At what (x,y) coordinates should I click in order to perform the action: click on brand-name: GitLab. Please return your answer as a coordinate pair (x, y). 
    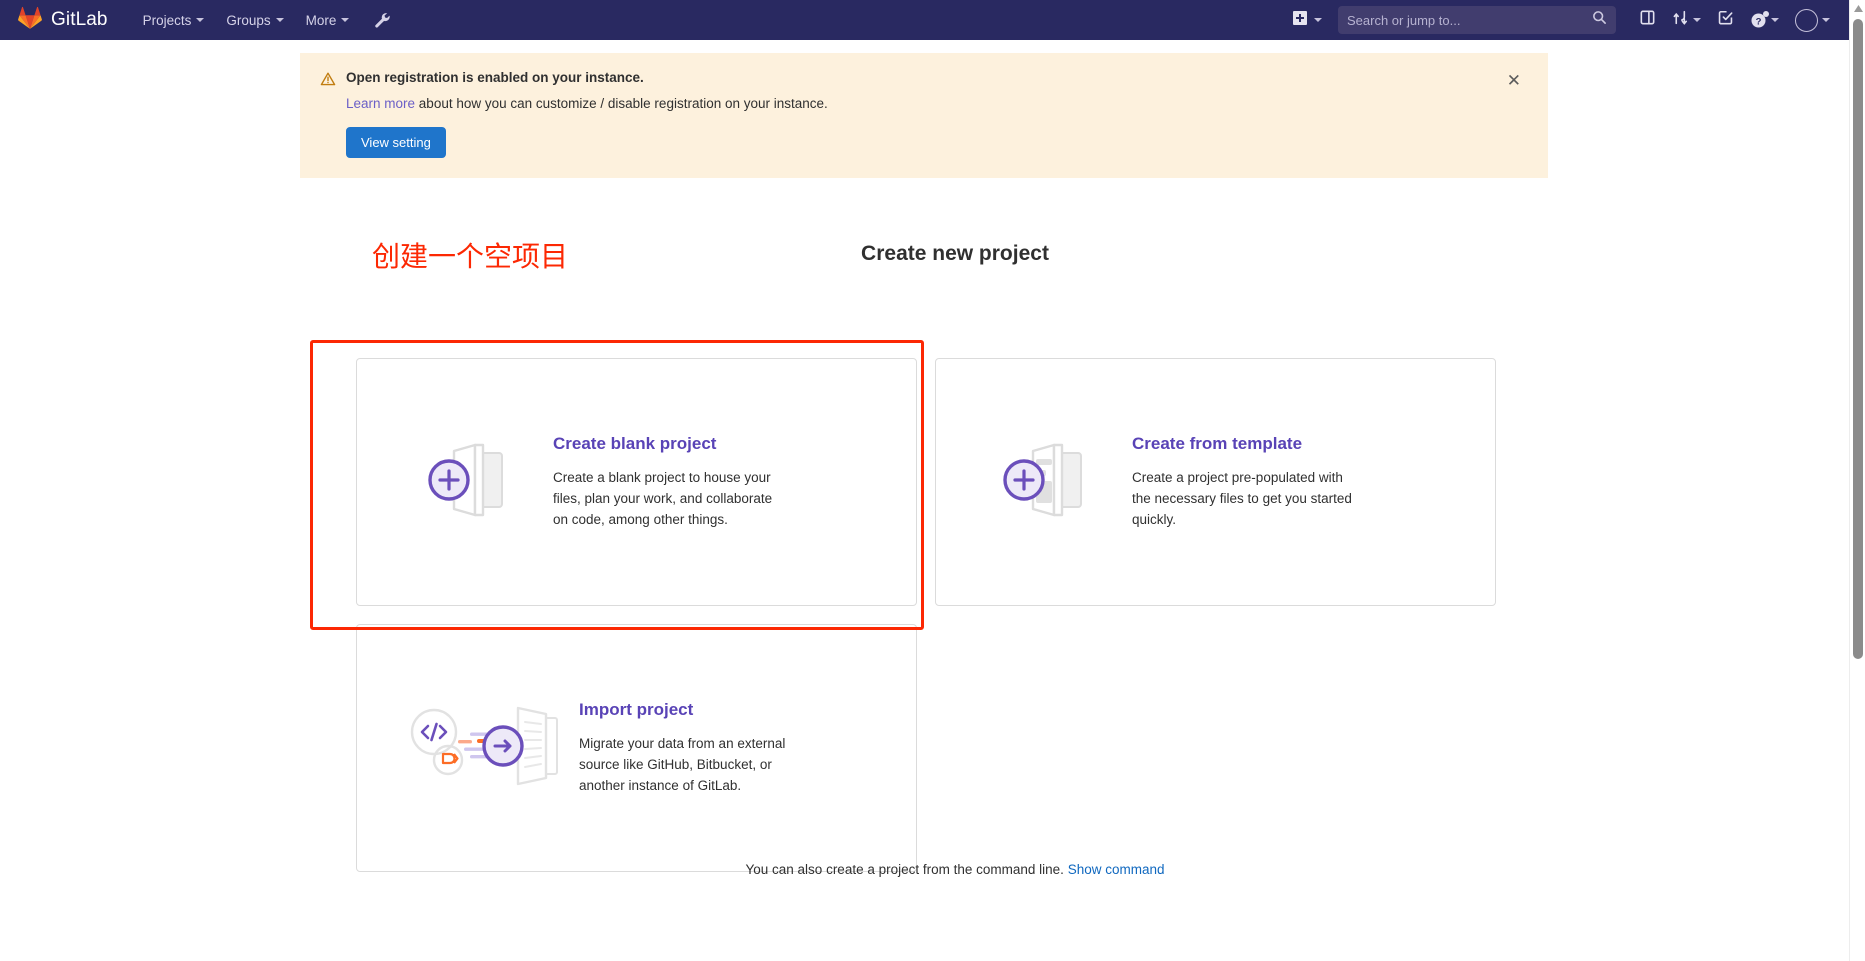
    Looking at the image, I should click on (79, 19).